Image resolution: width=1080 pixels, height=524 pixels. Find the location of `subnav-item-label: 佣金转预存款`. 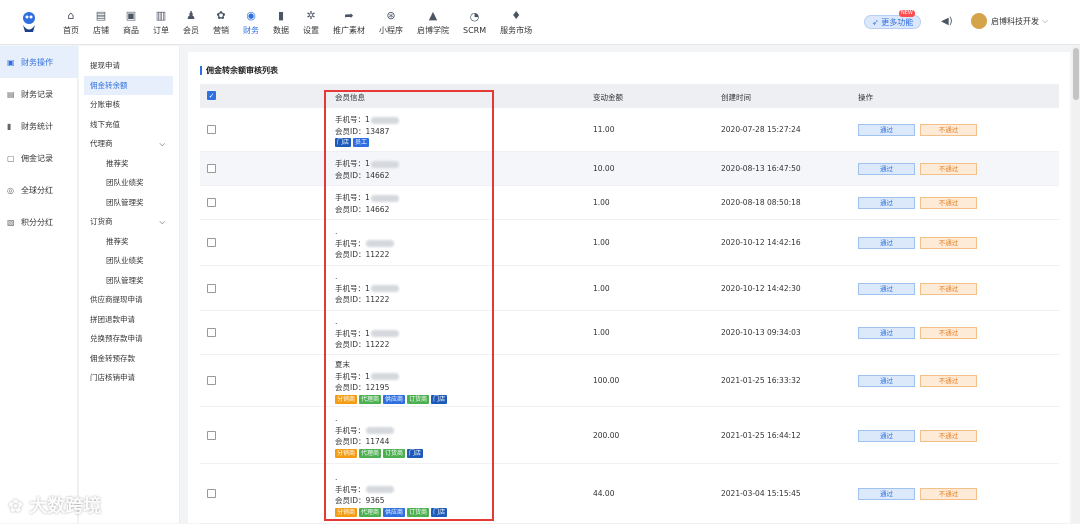

subnav-item-label: 佣金转预存款 is located at coordinates (112, 358).